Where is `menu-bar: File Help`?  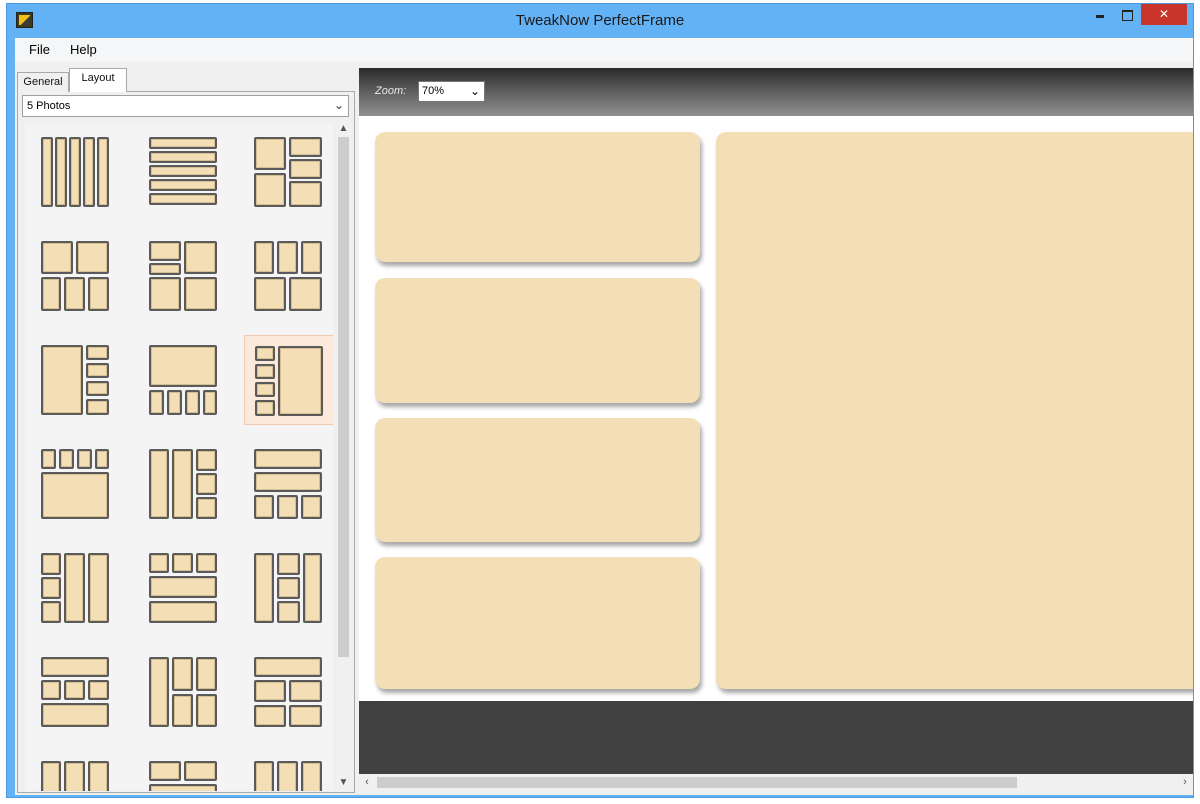
menu-bar: File Help is located at coordinates (604, 50).